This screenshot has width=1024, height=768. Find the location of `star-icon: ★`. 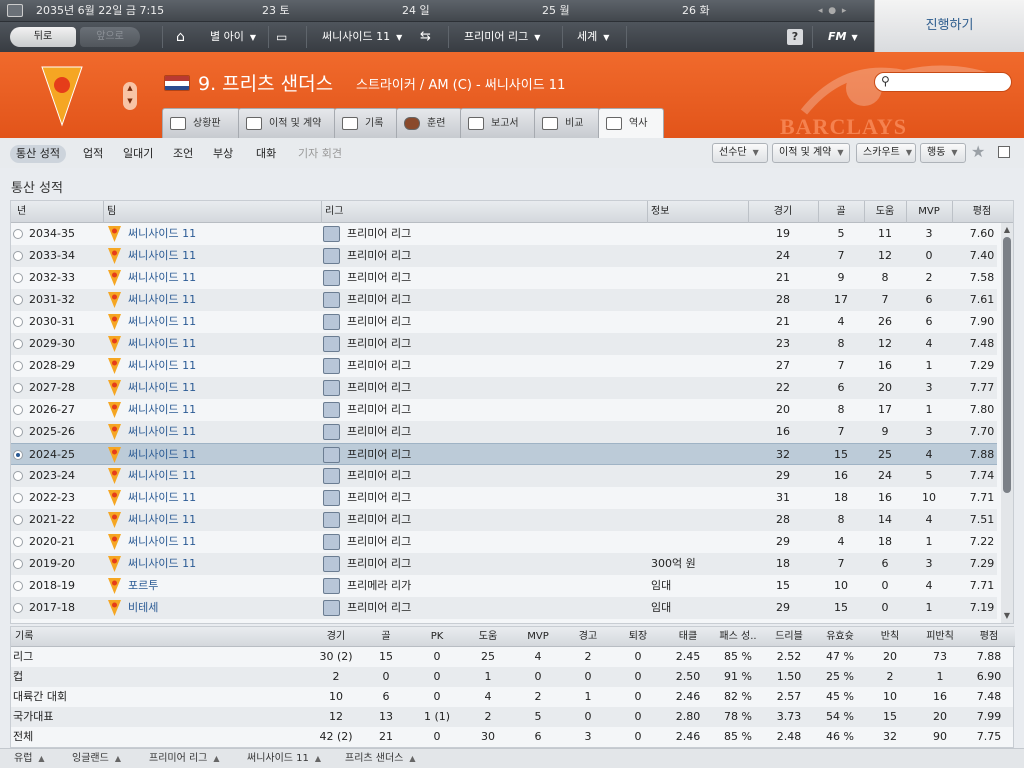

star-icon: ★ is located at coordinates (978, 151).